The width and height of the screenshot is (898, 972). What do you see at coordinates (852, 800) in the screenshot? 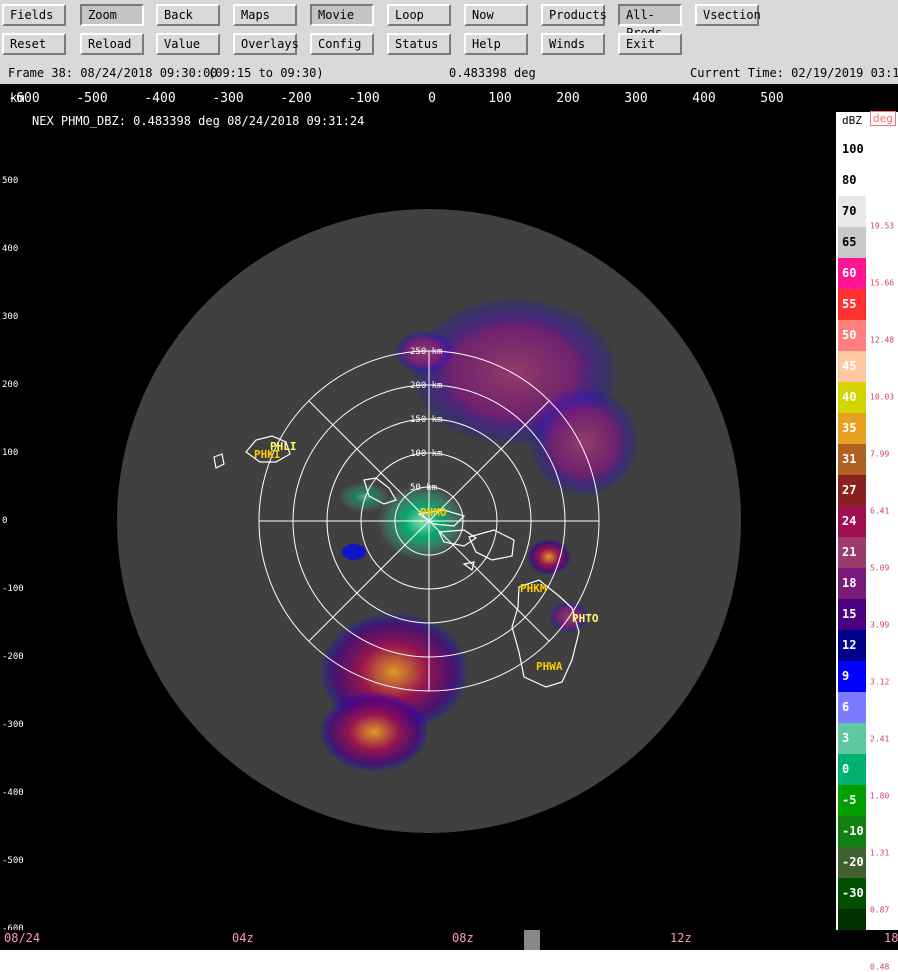
I see `color-scale-swatch: -5` at bounding box center [852, 800].